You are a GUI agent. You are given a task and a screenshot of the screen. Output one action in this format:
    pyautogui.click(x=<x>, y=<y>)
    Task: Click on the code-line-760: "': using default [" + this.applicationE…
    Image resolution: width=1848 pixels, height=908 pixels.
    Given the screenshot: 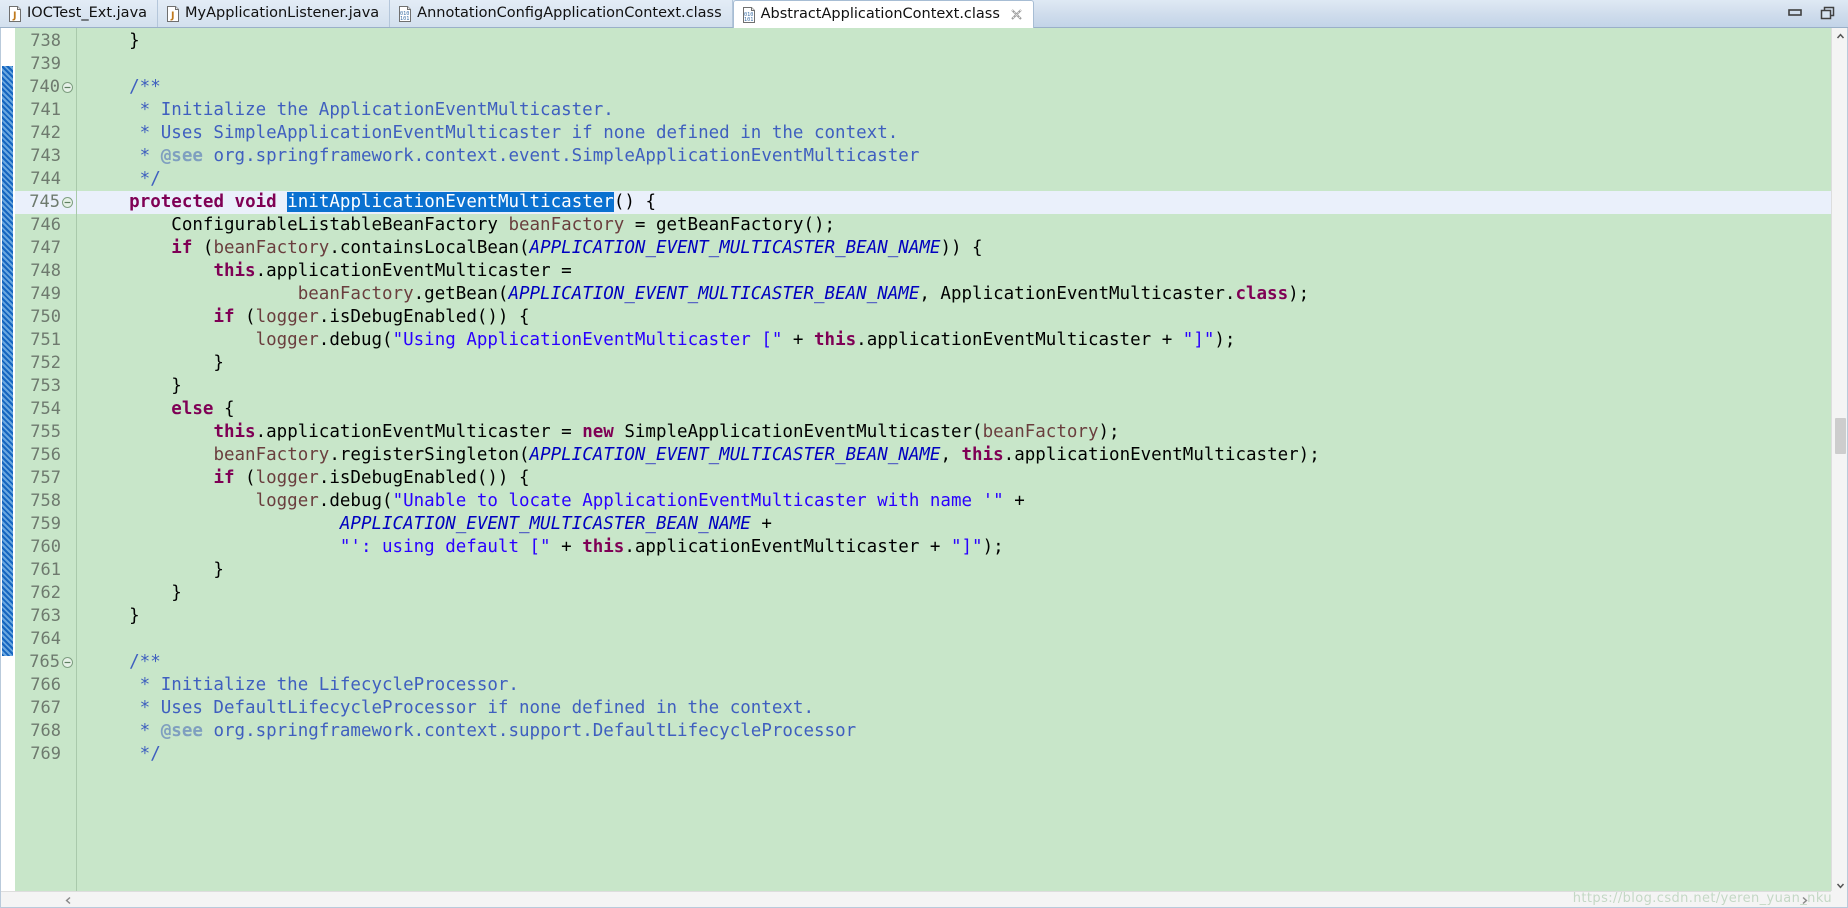 What is the action you would take?
    pyautogui.click(x=954, y=547)
    